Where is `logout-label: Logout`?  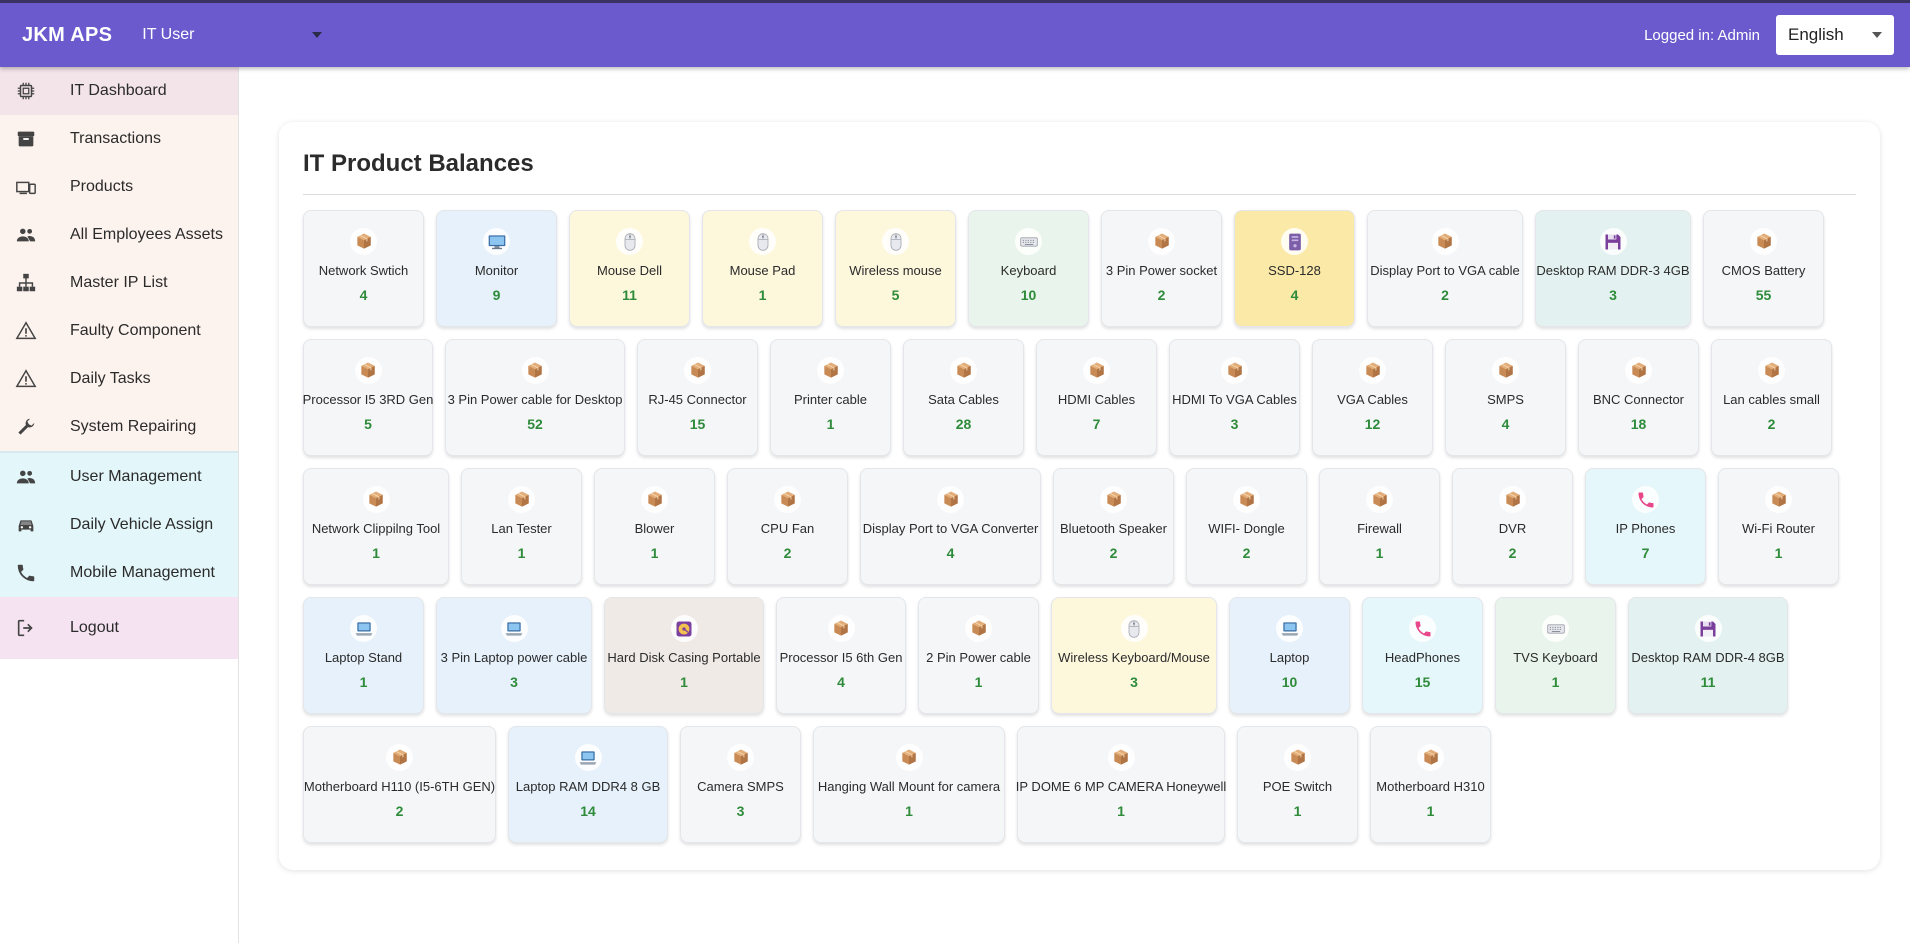
logout-label: Logout is located at coordinates (94, 627).